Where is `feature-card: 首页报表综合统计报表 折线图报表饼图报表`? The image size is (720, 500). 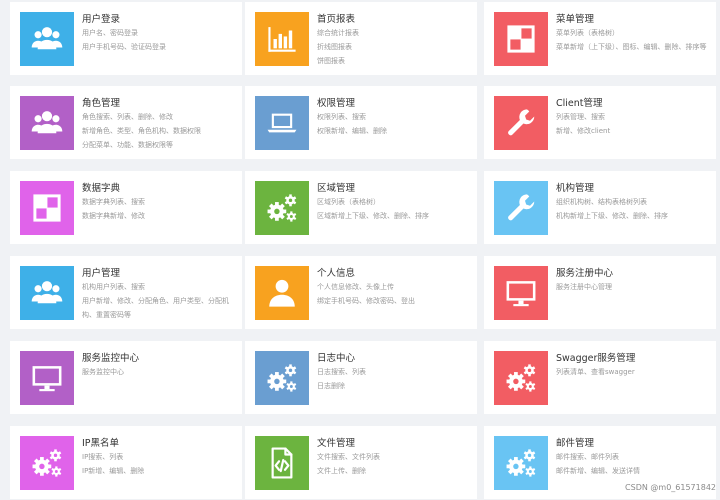
feature-card: 首页报表综合统计报表 折线图报表饼图报表 is located at coordinates (361, 38).